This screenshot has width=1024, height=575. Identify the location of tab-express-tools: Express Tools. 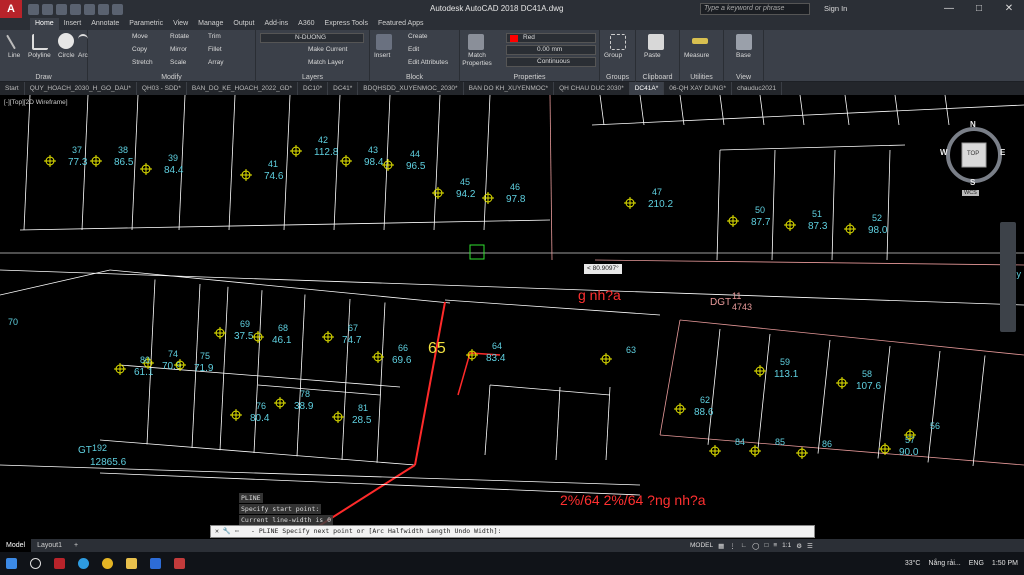
(346, 24).